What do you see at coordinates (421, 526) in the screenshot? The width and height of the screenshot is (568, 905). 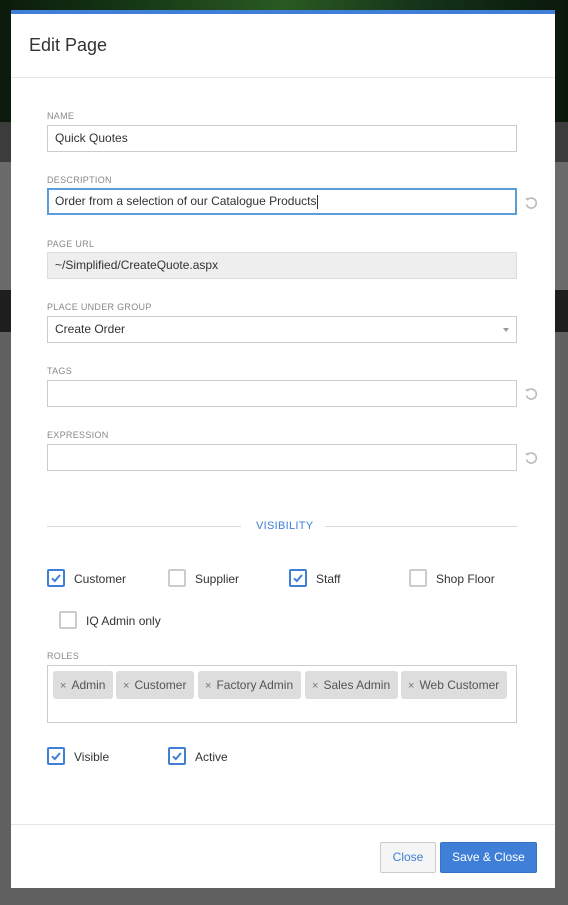 I see `visibility-divider-right` at bounding box center [421, 526].